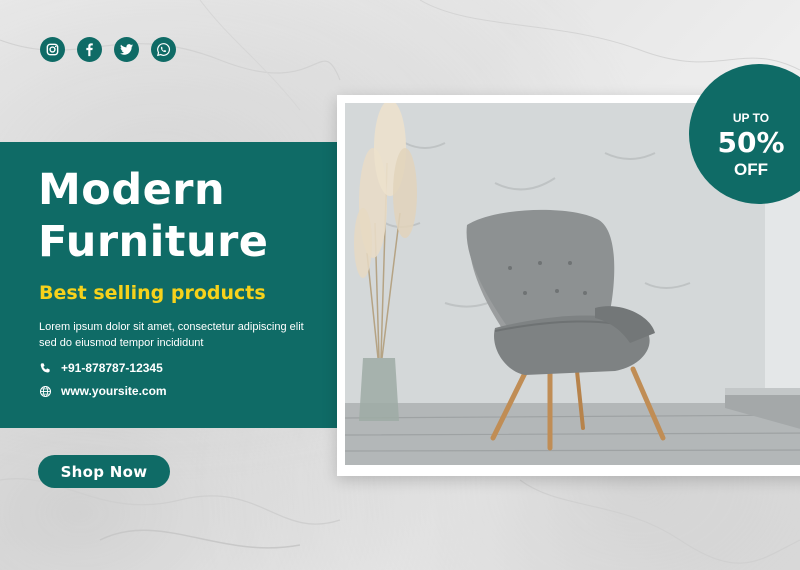  Describe the element at coordinates (112, 368) in the screenshot. I see `phone-number: +91-878787-12345` at that location.